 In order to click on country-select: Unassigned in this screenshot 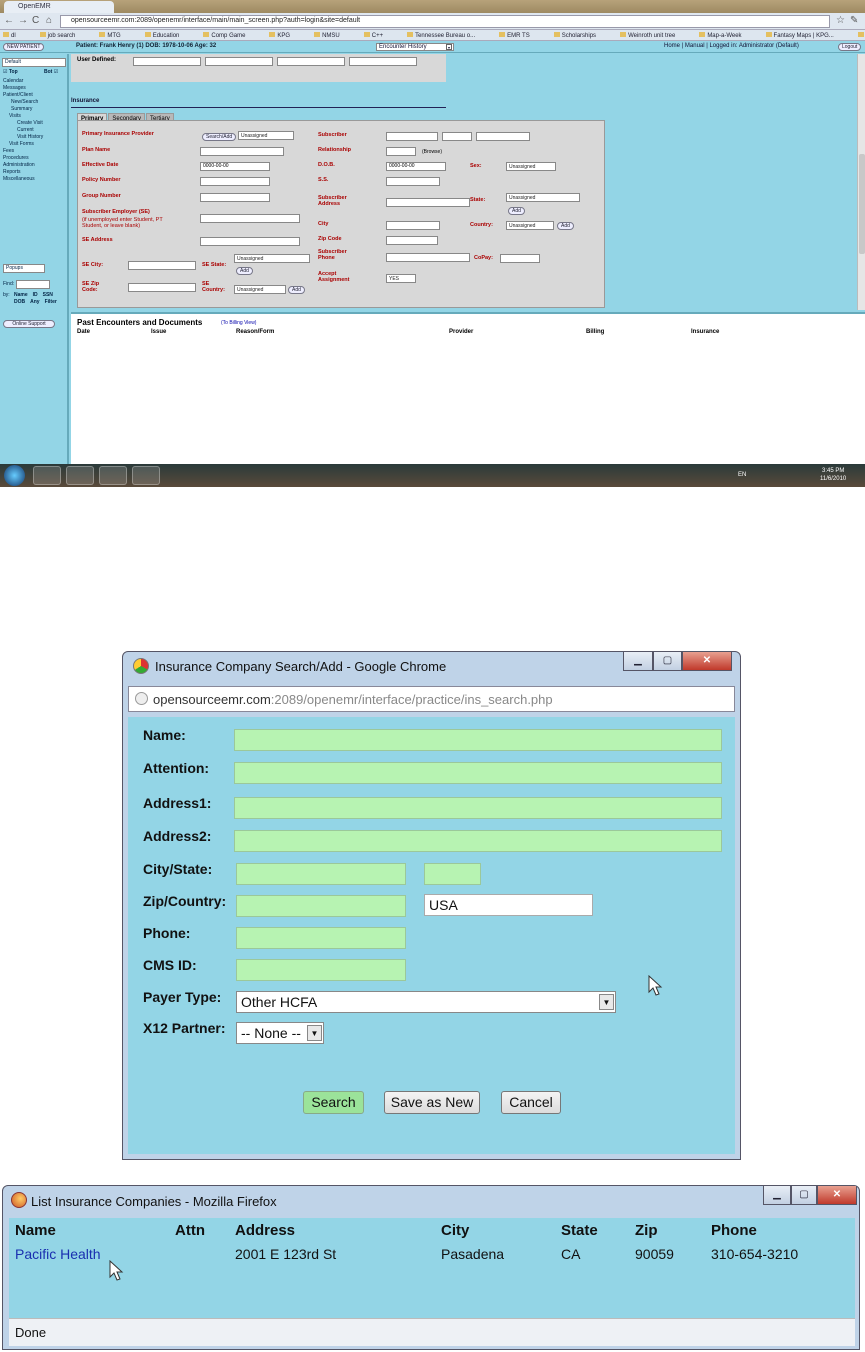, I will do `click(530, 225)`.